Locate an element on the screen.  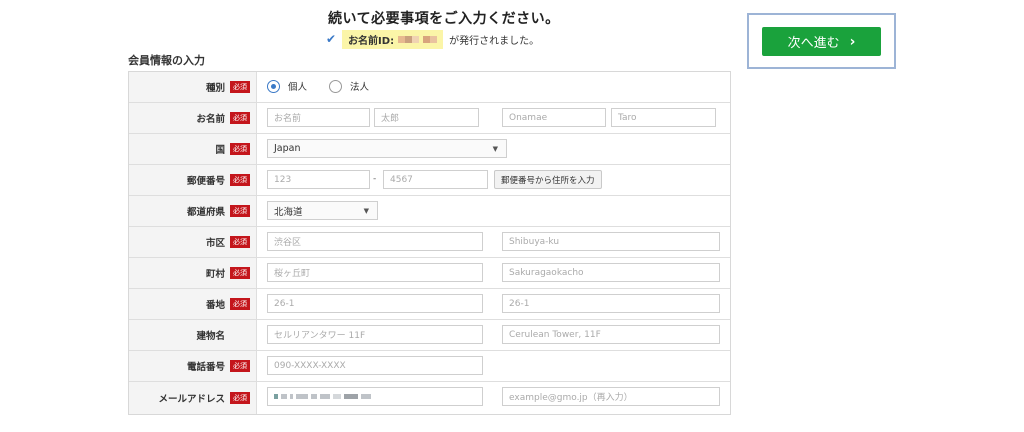
checkmark-icon: ✔ is located at coordinates (331, 39).